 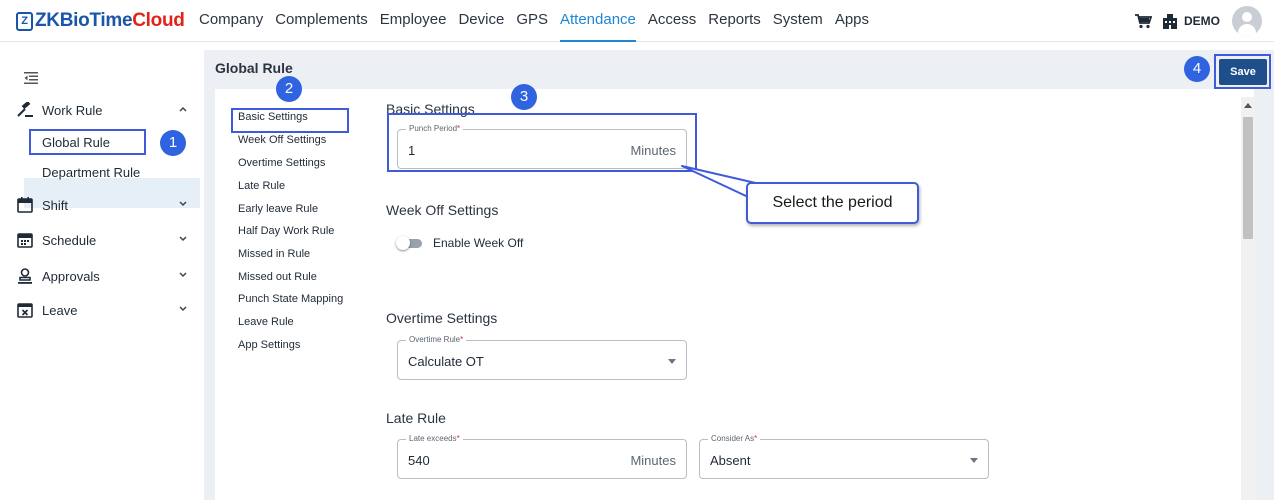 What do you see at coordinates (478, 243) in the screenshot?
I see `enable-week-off-label: Enable Week Off` at bounding box center [478, 243].